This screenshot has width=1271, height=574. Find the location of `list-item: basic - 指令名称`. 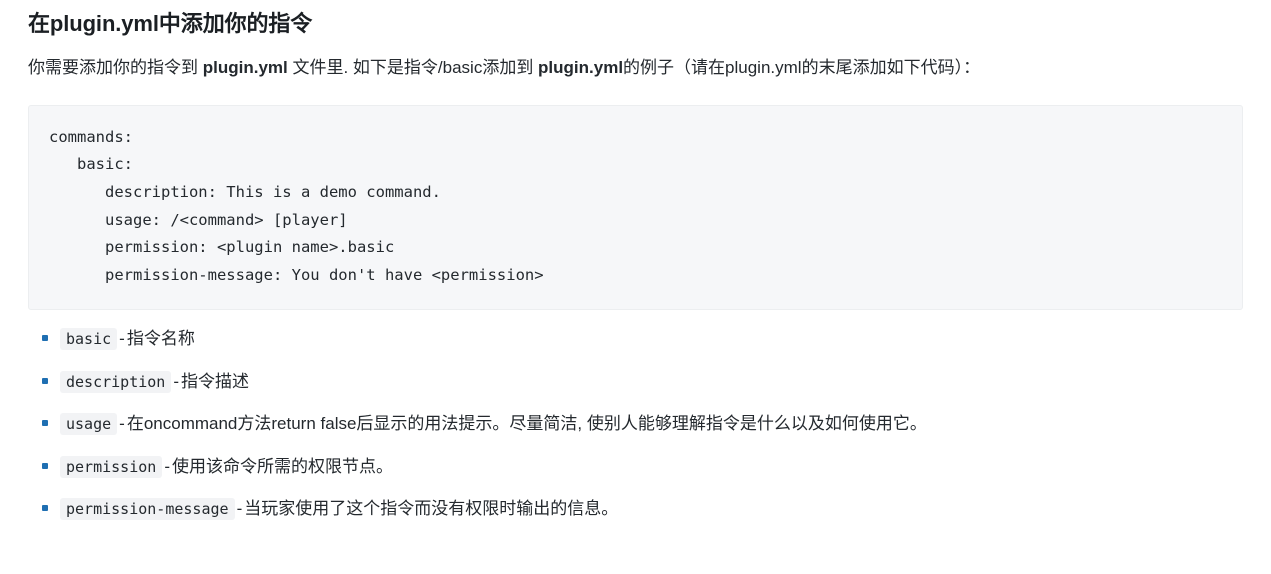

list-item: basic - 指令名称 is located at coordinates (635, 339).